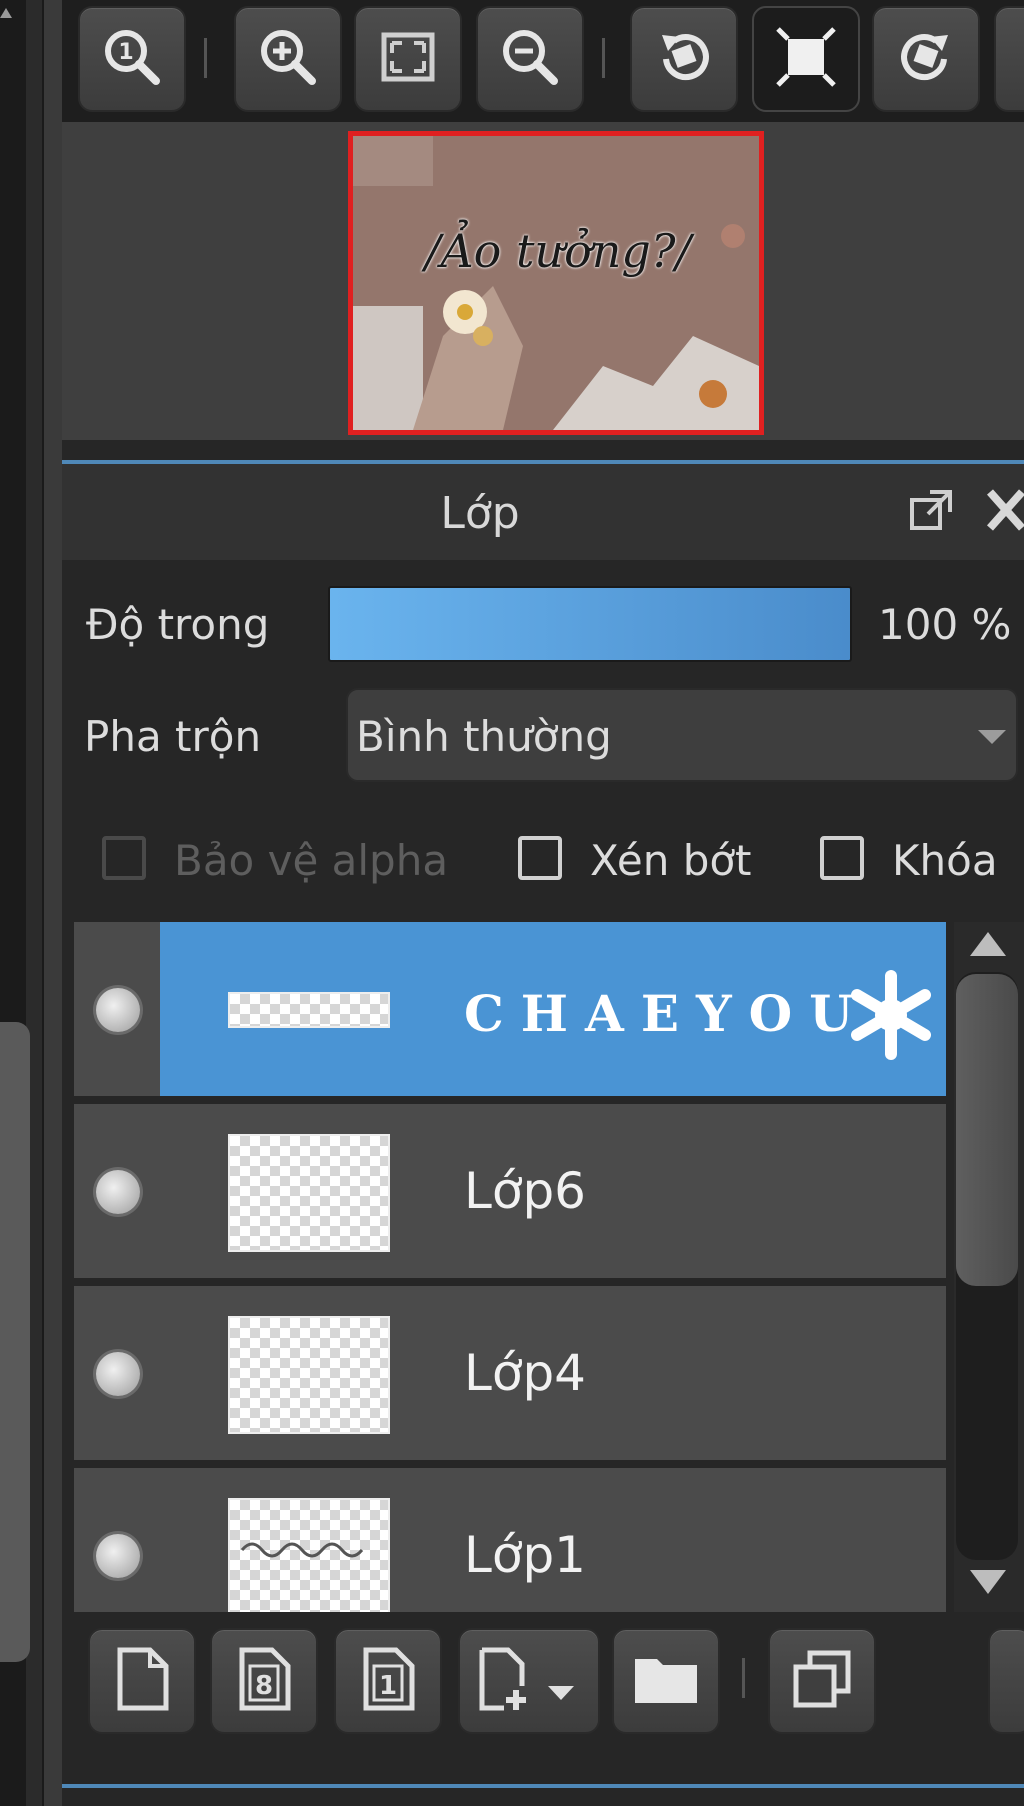  I want to click on layer-panel-header, so click(543, 512).